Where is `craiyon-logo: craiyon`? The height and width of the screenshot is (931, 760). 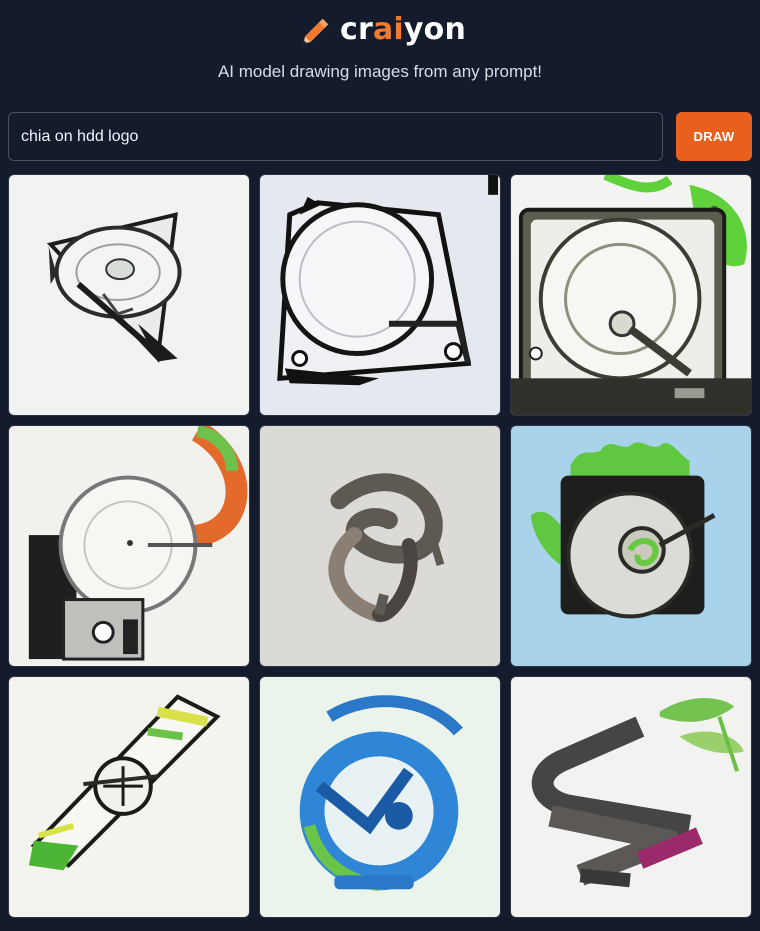 craiyon-logo: craiyon is located at coordinates (383, 30).